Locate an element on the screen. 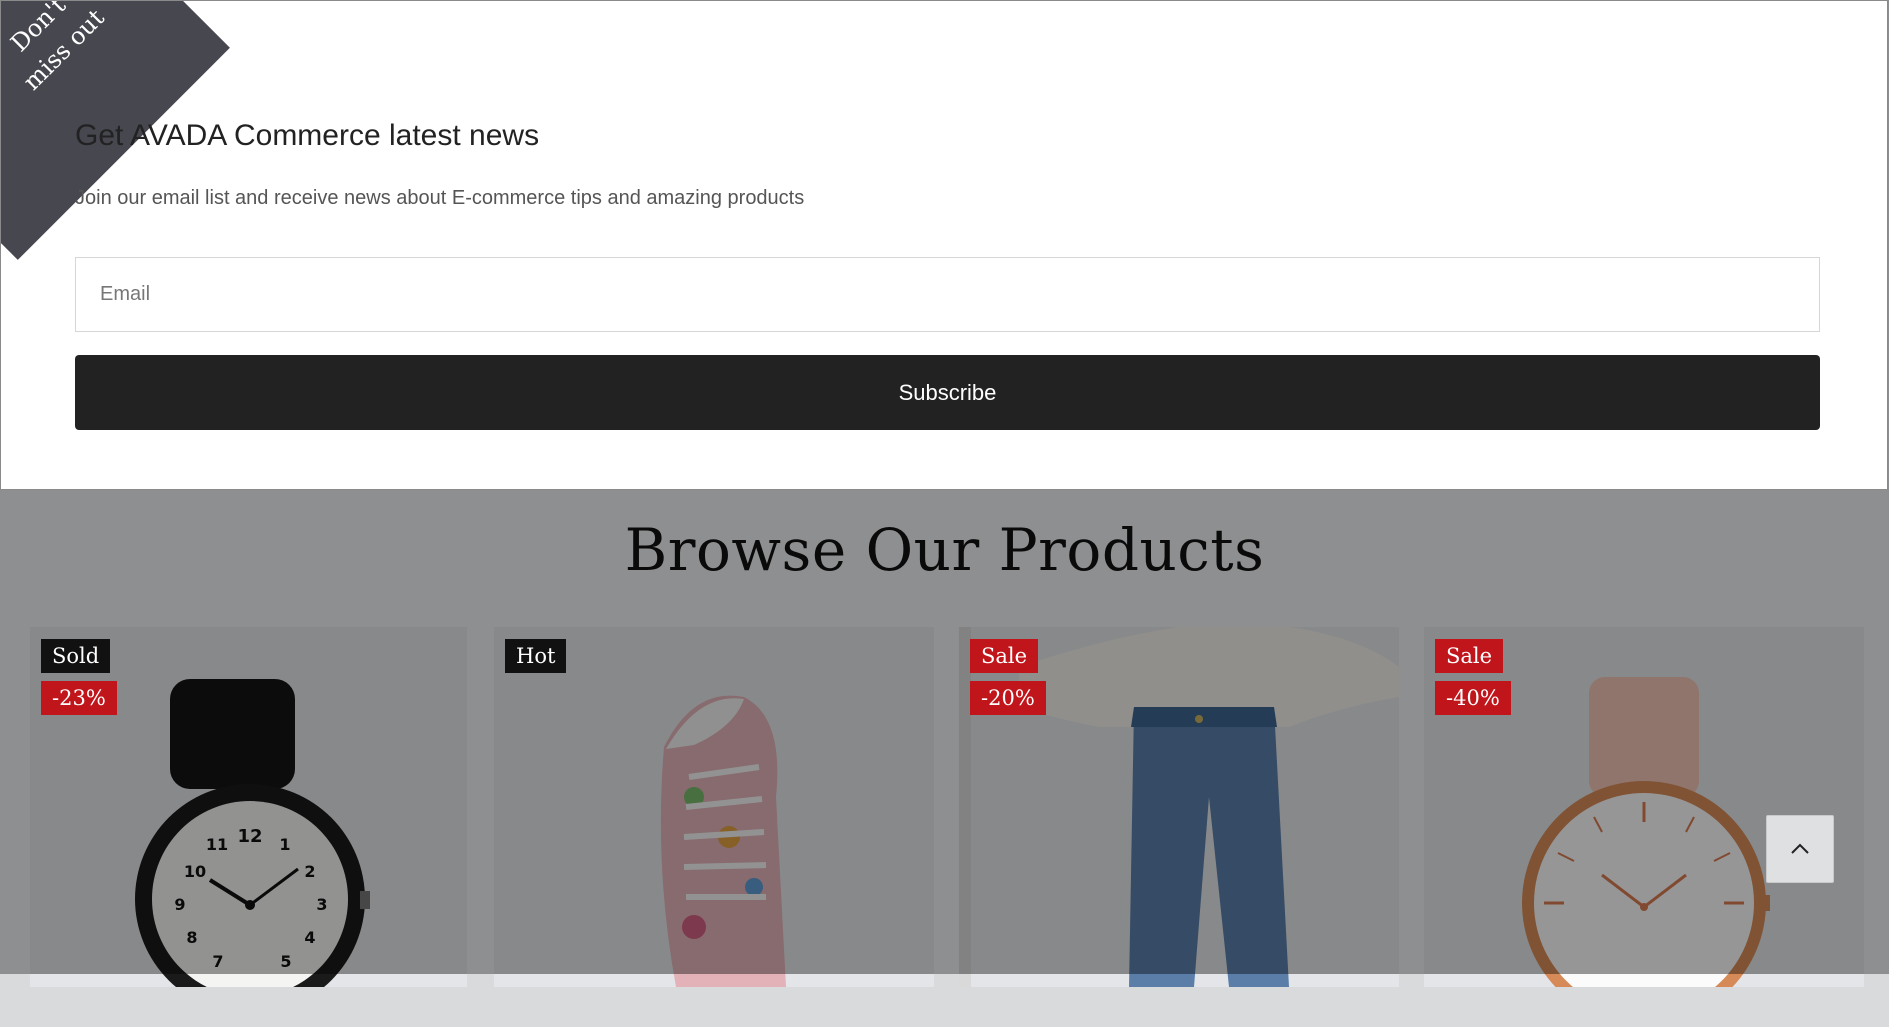 This screenshot has width=1889, height=1027. badge-group: Sale -20% is located at coordinates (1008, 677).